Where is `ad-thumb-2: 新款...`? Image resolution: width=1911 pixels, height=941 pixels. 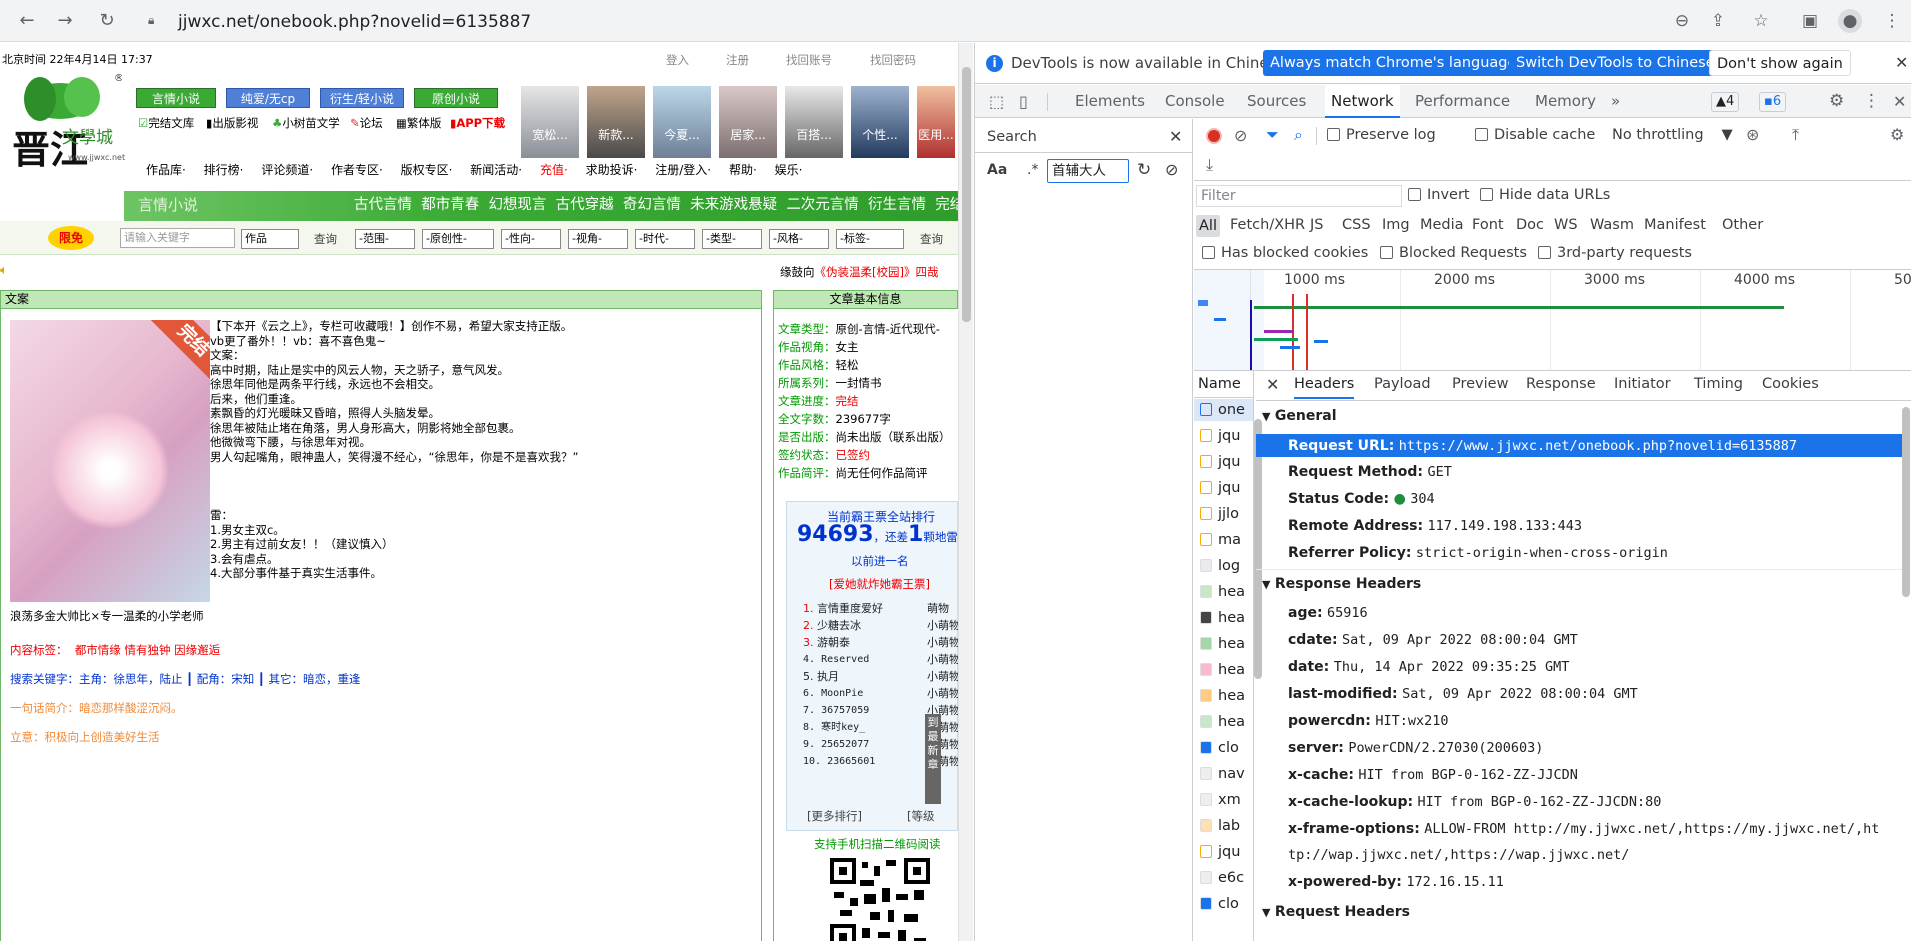
ad-thumb-2: 新款... is located at coordinates (616, 122).